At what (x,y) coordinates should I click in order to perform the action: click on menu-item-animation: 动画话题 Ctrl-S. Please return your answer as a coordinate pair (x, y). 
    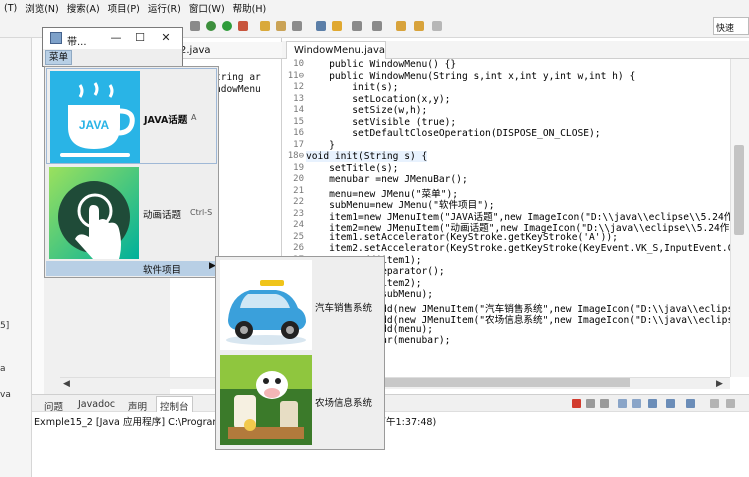
    Looking at the image, I should click on (131, 213).